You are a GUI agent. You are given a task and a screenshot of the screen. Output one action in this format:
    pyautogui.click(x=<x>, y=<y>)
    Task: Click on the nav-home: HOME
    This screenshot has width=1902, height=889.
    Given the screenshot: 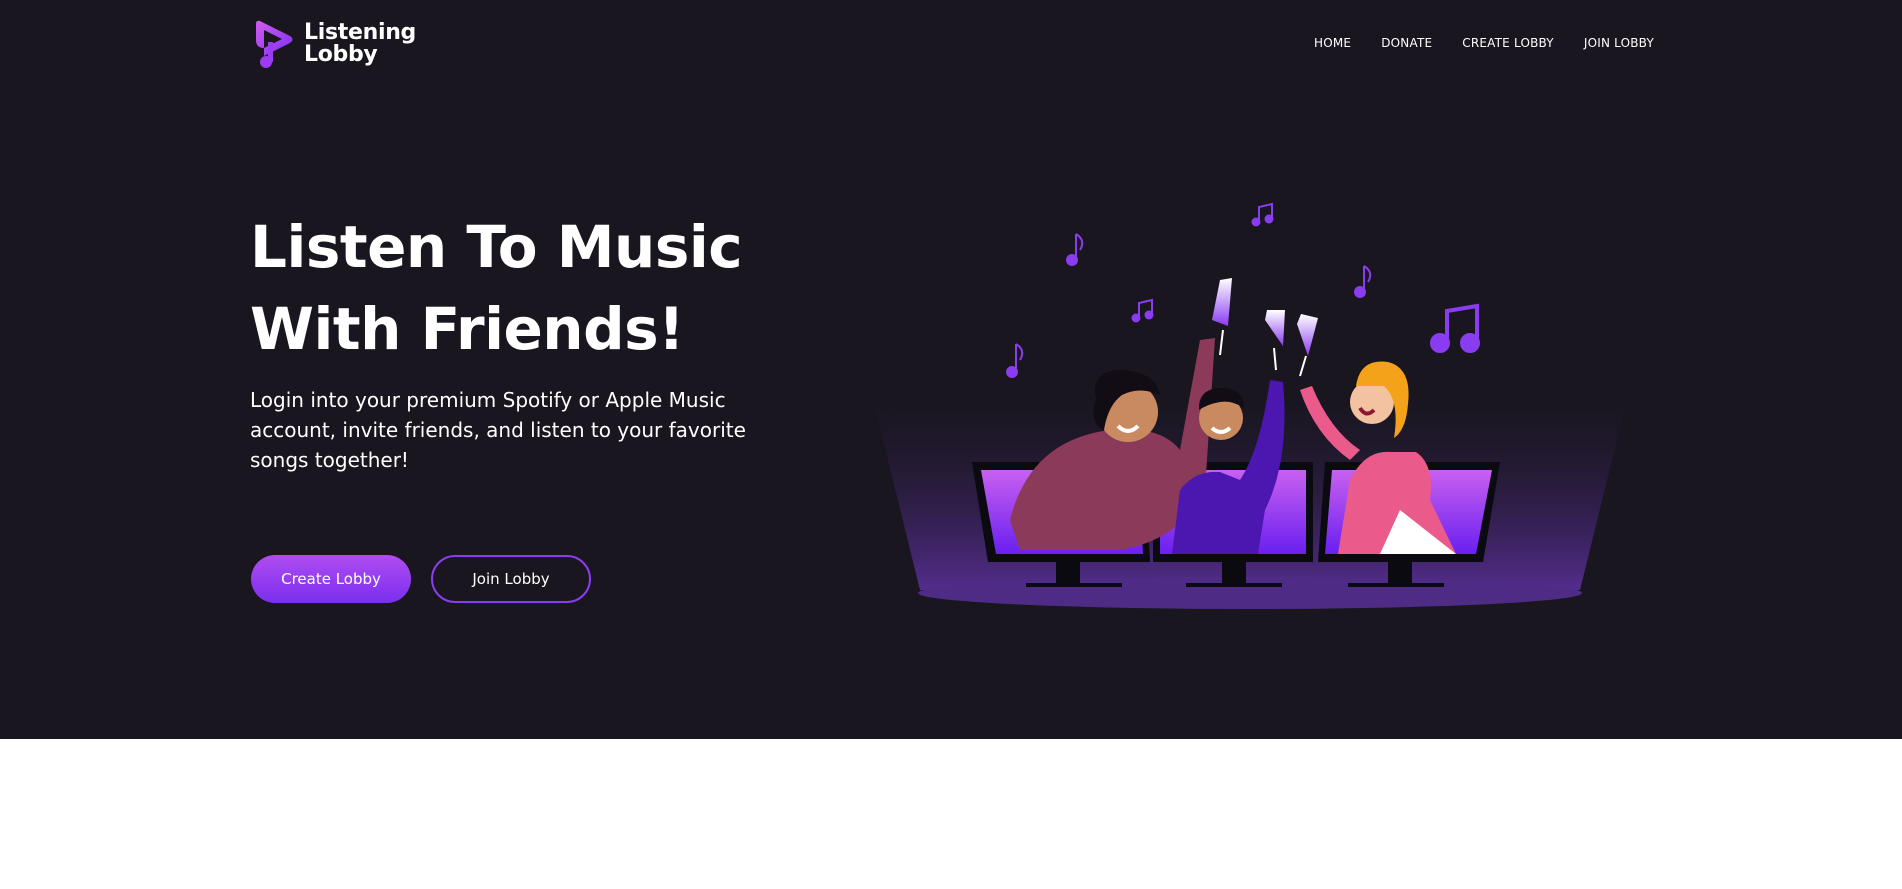 What is the action you would take?
    pyautogui.click(x=1332, y=43)
    